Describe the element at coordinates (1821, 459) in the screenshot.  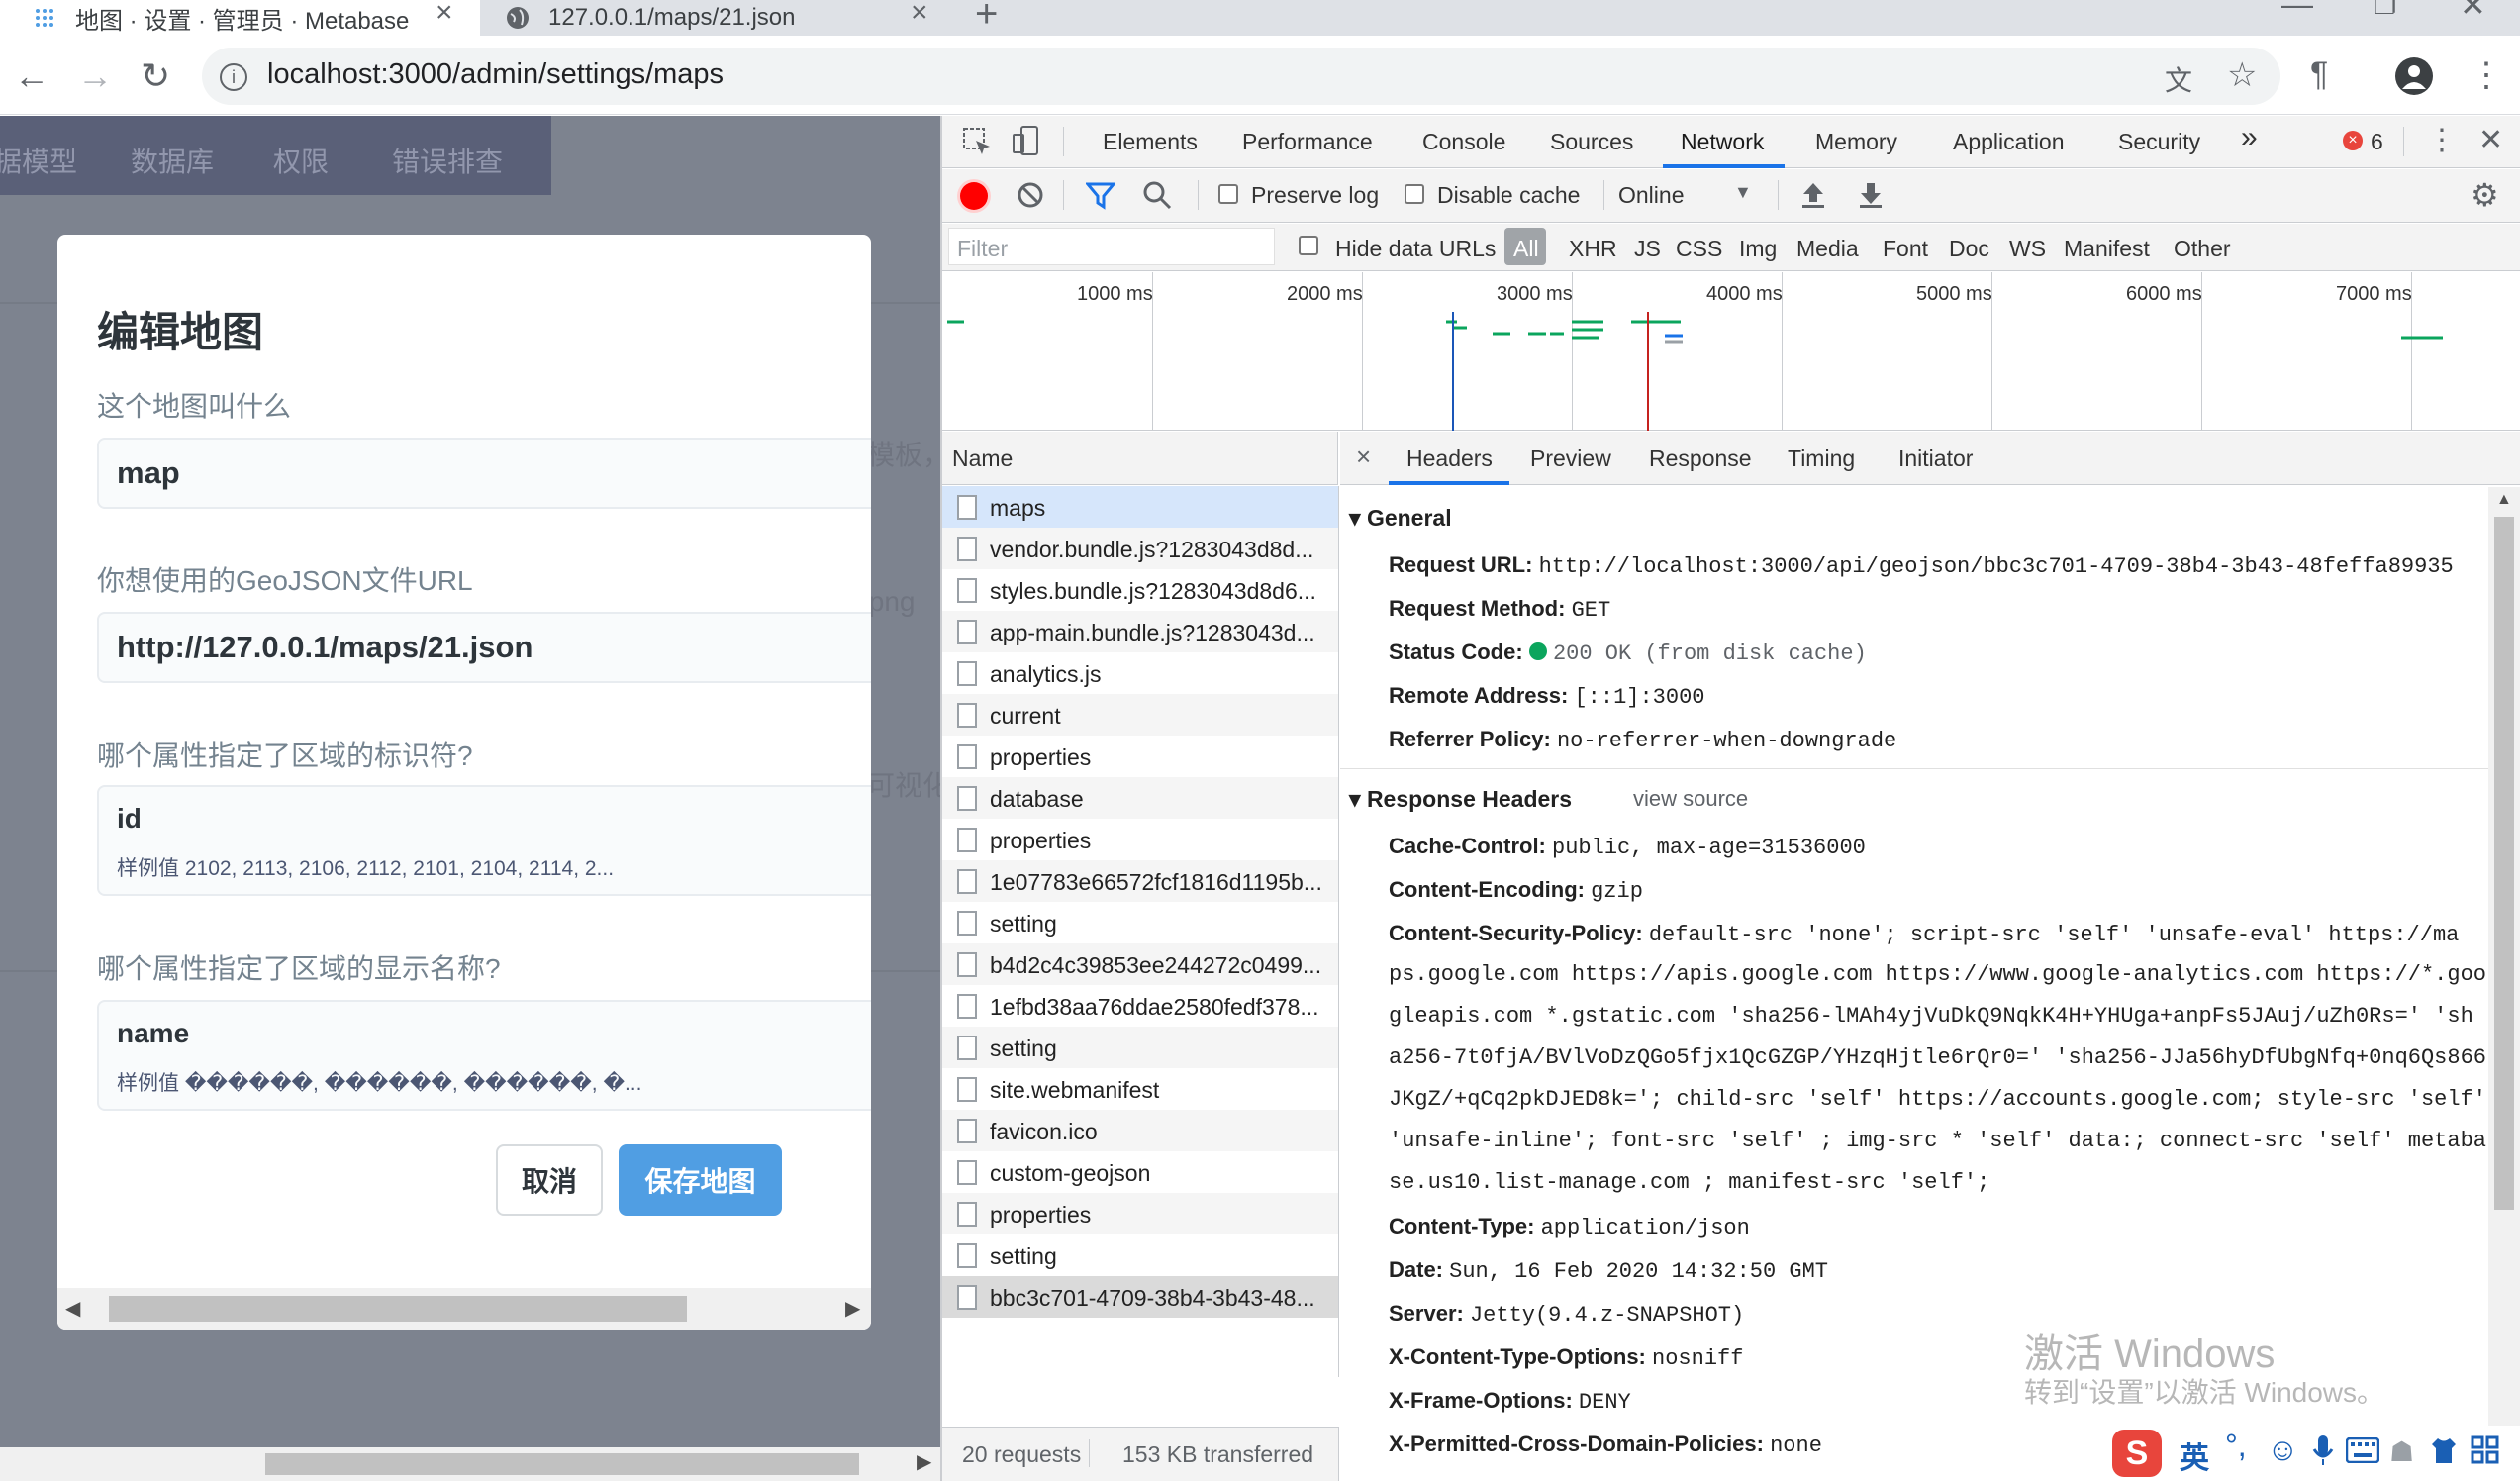
I see `tab-timing: Timing` at that location.